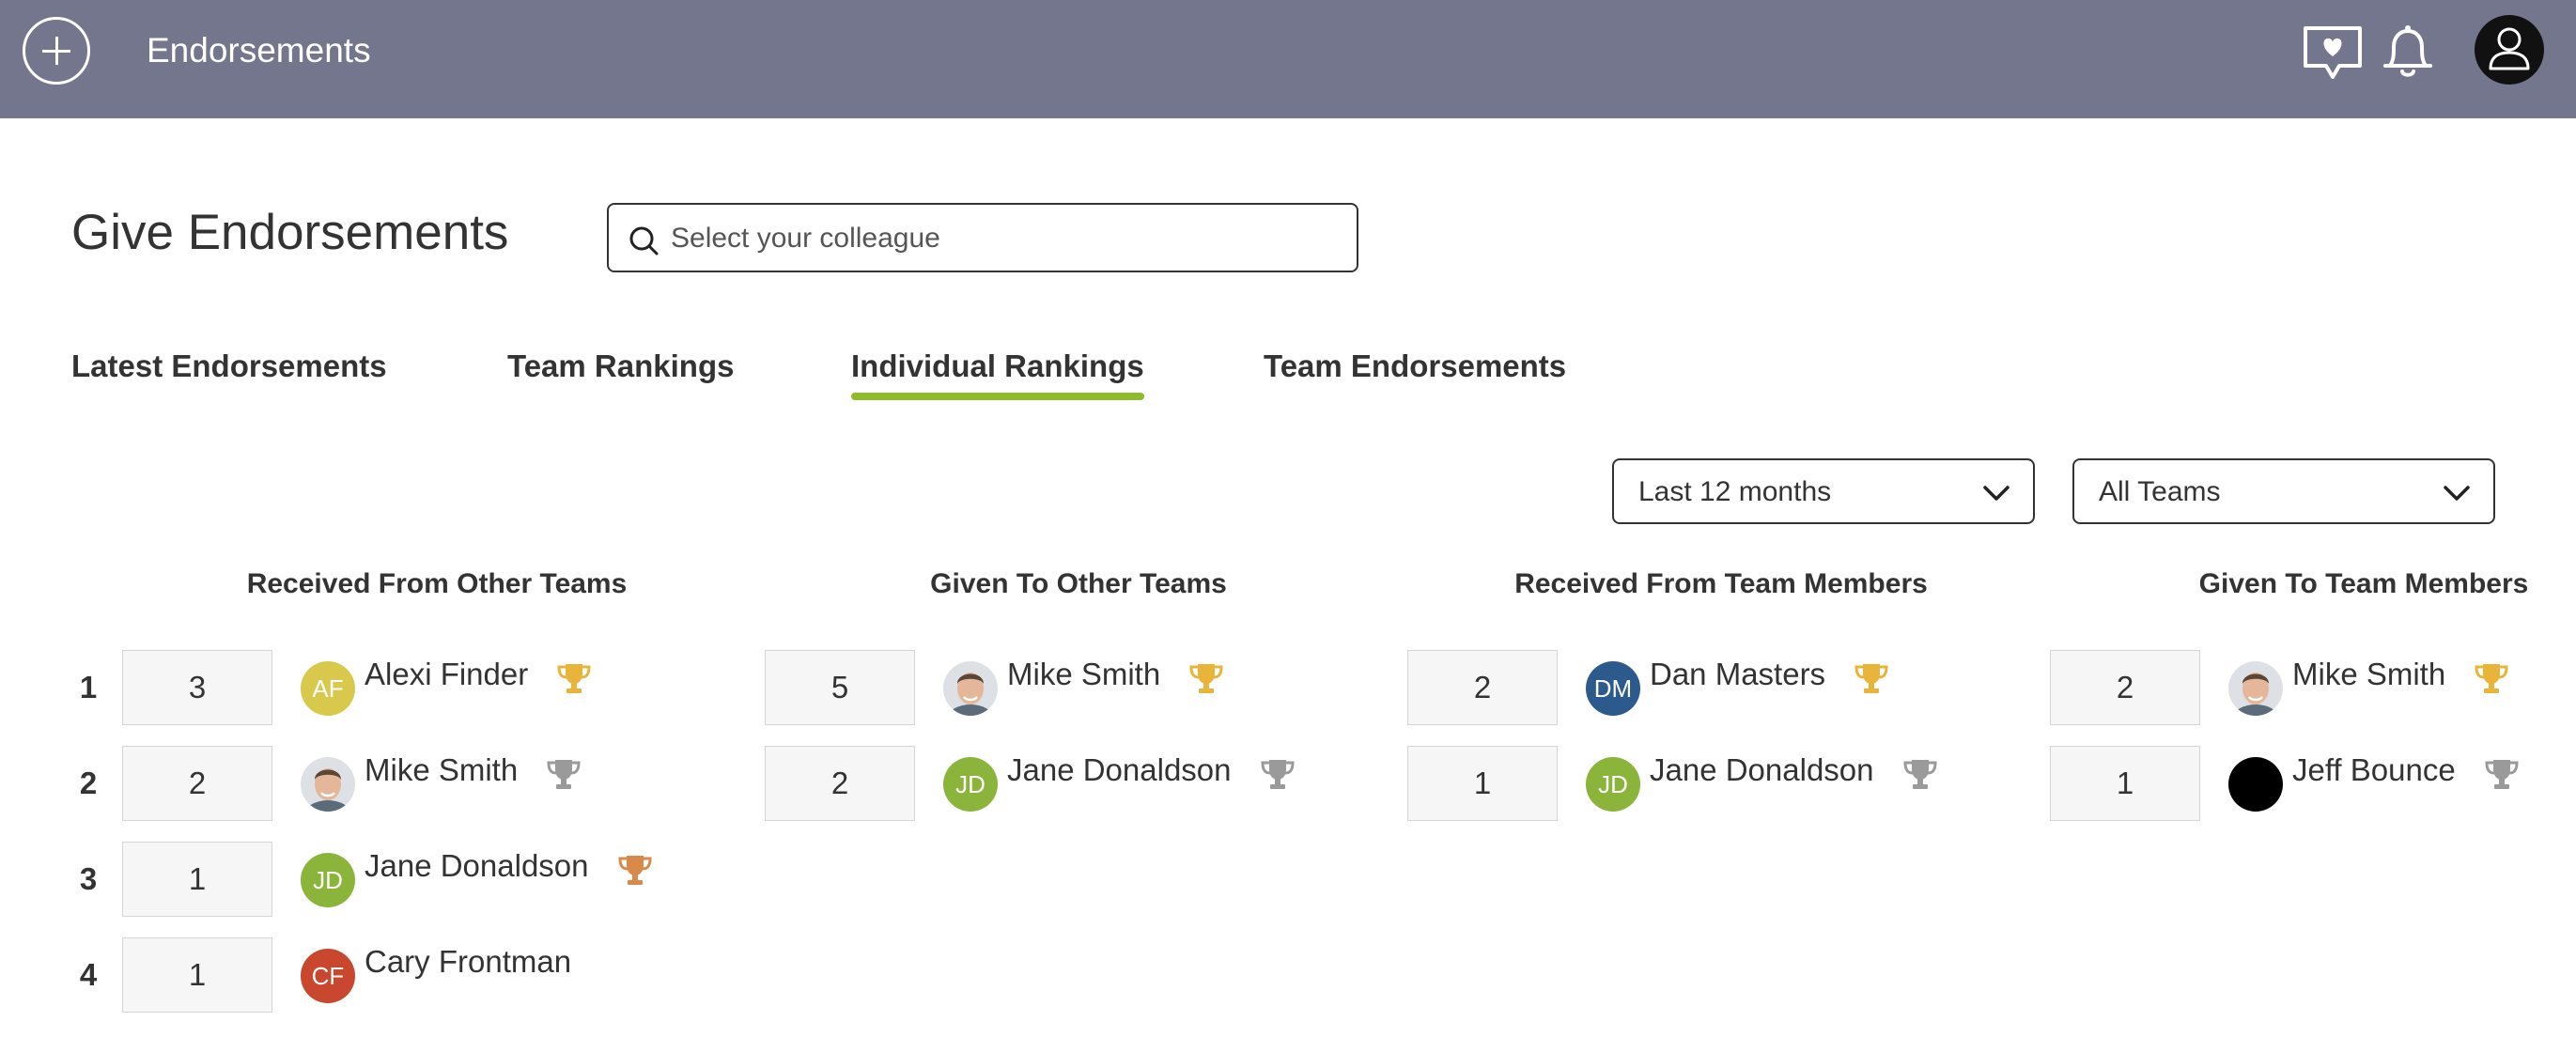  What do you see at coordinates (89, 879) in the screenshot?
I see `rank-number: 3` at bounding box center [89, 879].